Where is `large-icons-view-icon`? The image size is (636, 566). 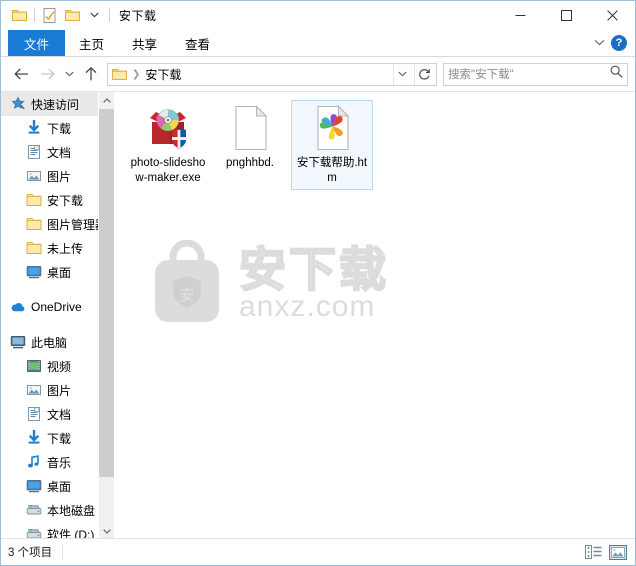
large-icons-view-icon is located at coordinates (618, 552).